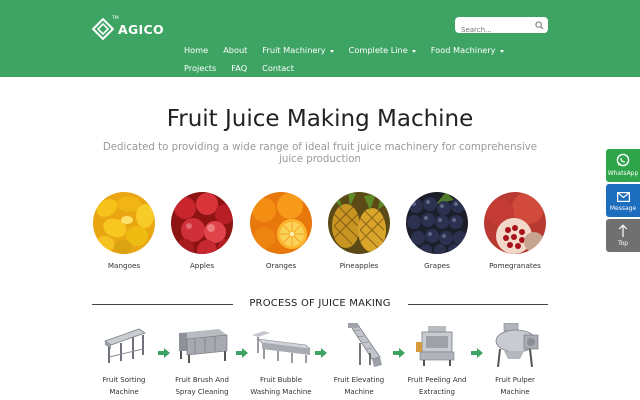 This screenshot has height=400, width=640. I want to click on nav-label: Projects, so click(200, 68).